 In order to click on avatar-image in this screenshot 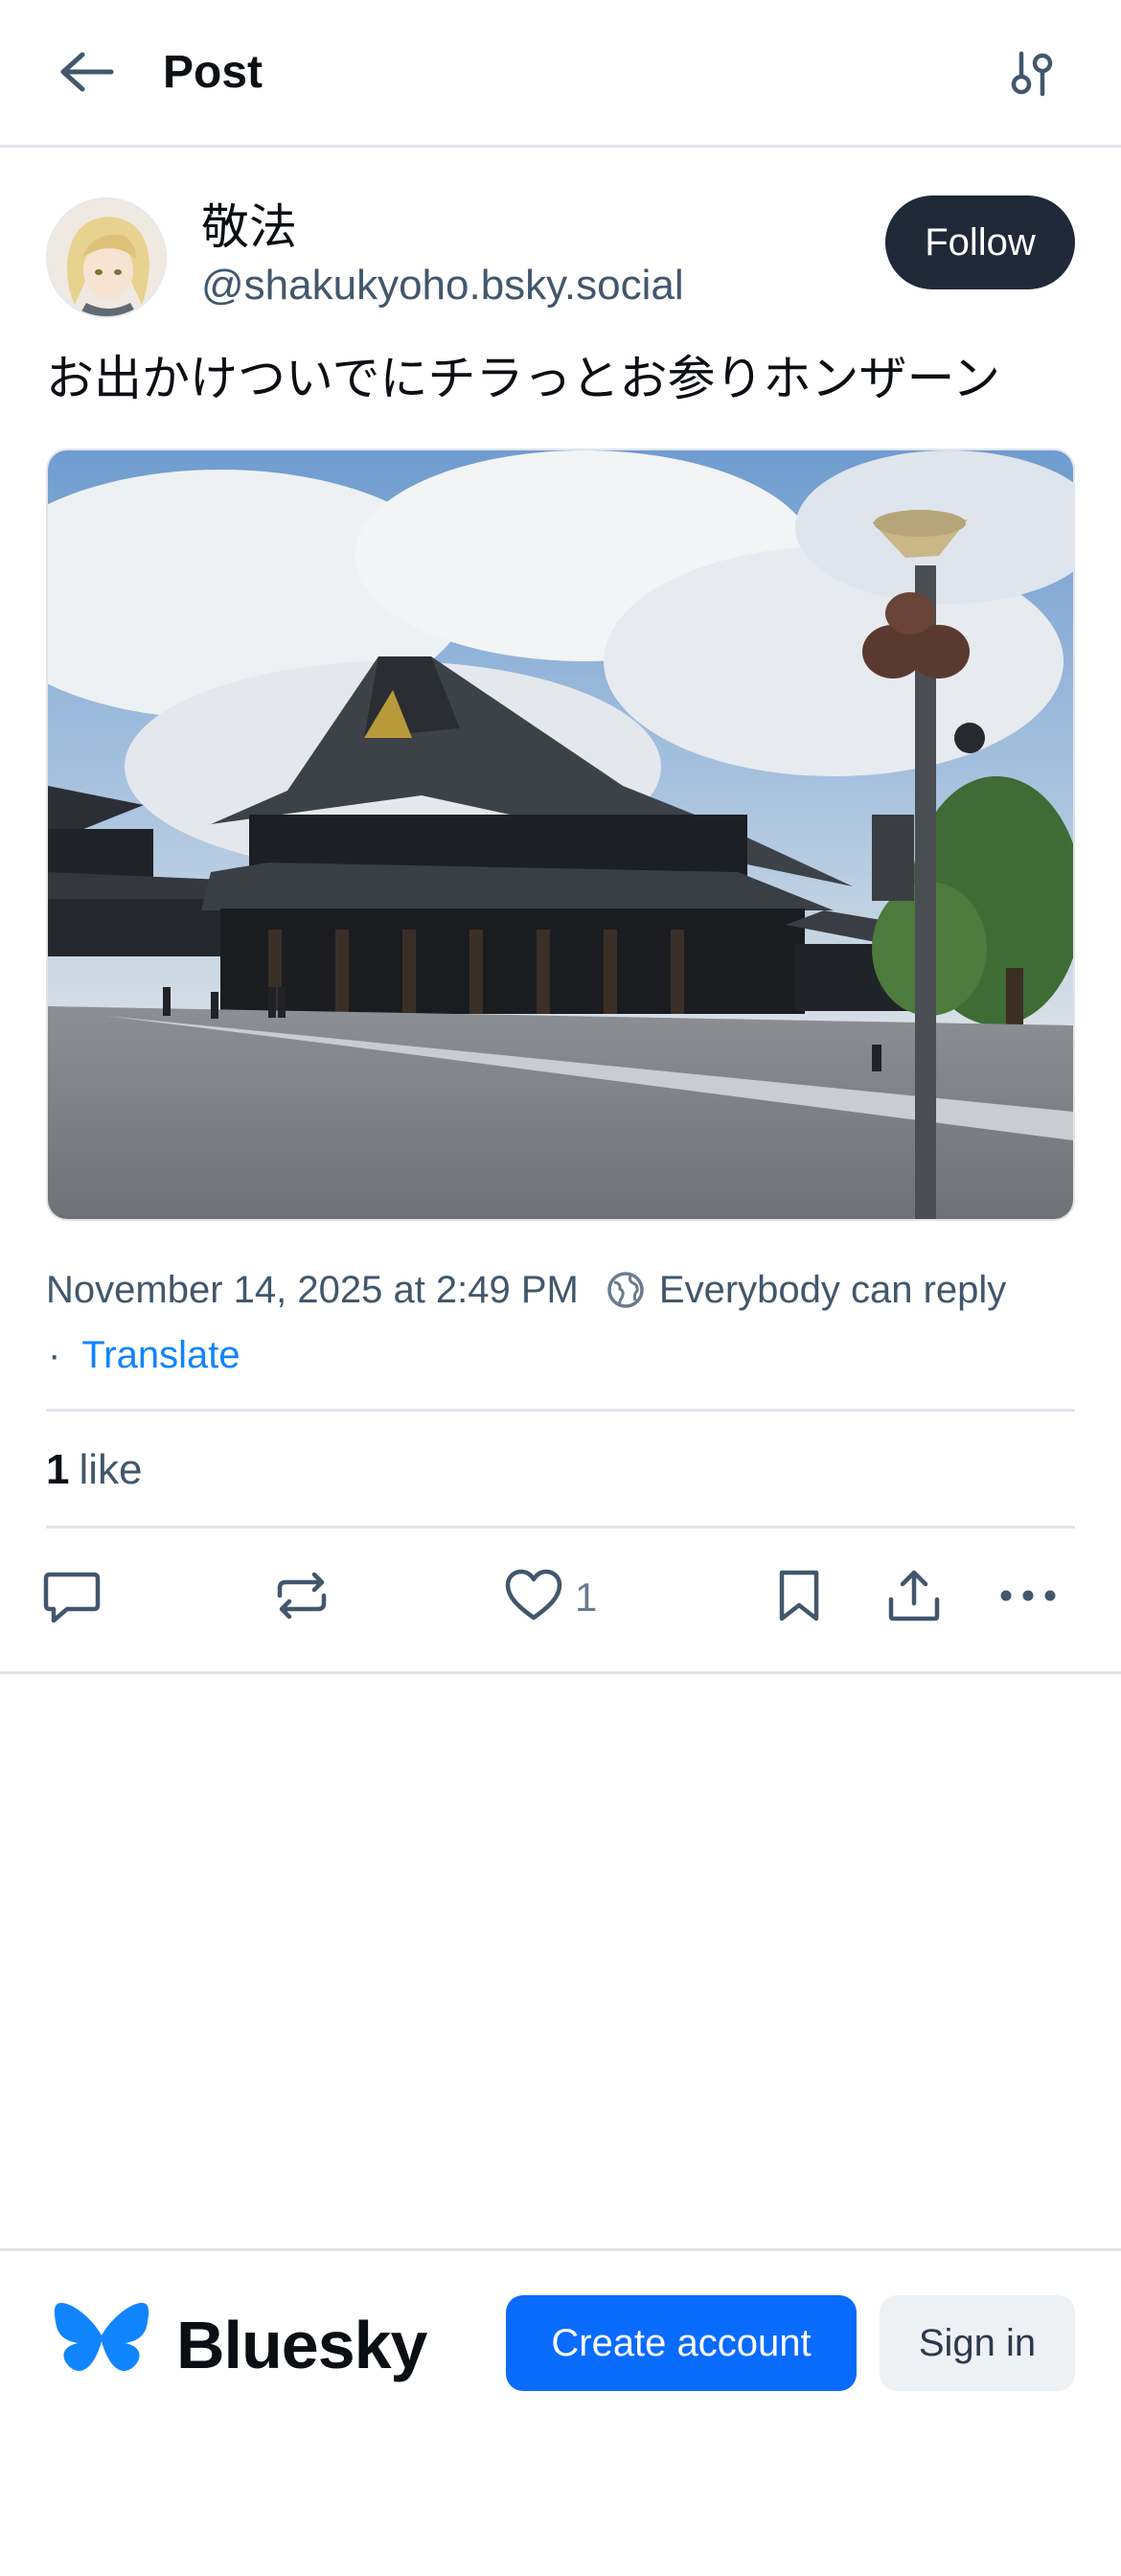, I will do `click(106, 257)`.